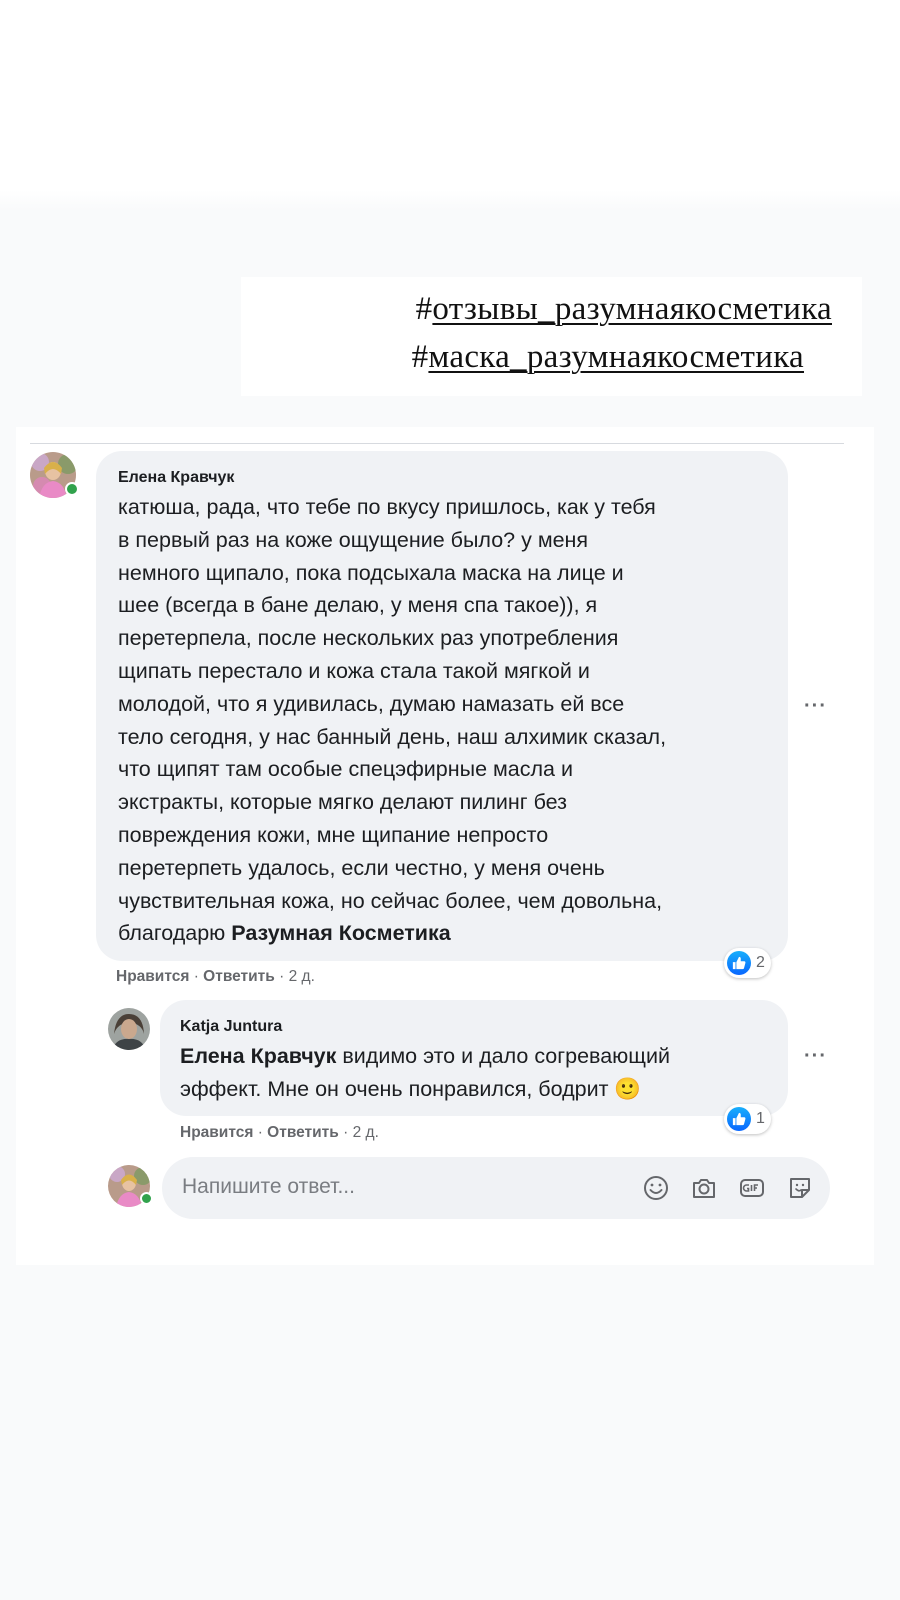  Describe the element at coordinates (608, 357) in the screenshot. I see `hashtag-mask: #маска_разумнаякосметика` at that location.